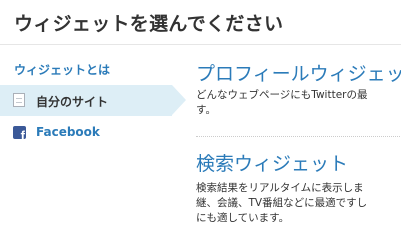 Image resolution: width=401 pixels, height=243 pixels. I want to click on sidebar-item-my-site: 自分のサイト, so click(93, 100).